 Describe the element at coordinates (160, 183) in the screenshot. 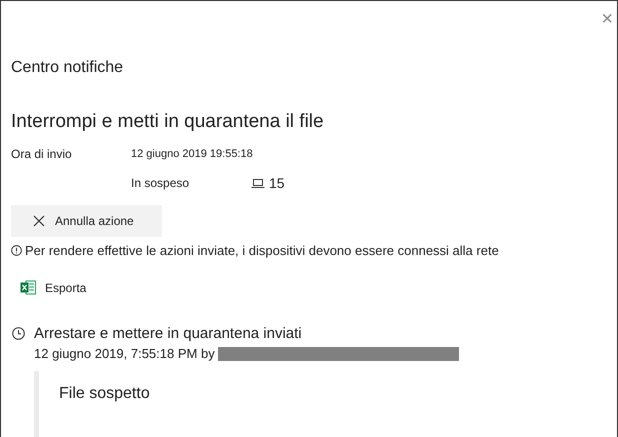

I see `status-text: In sospeso` at that location.